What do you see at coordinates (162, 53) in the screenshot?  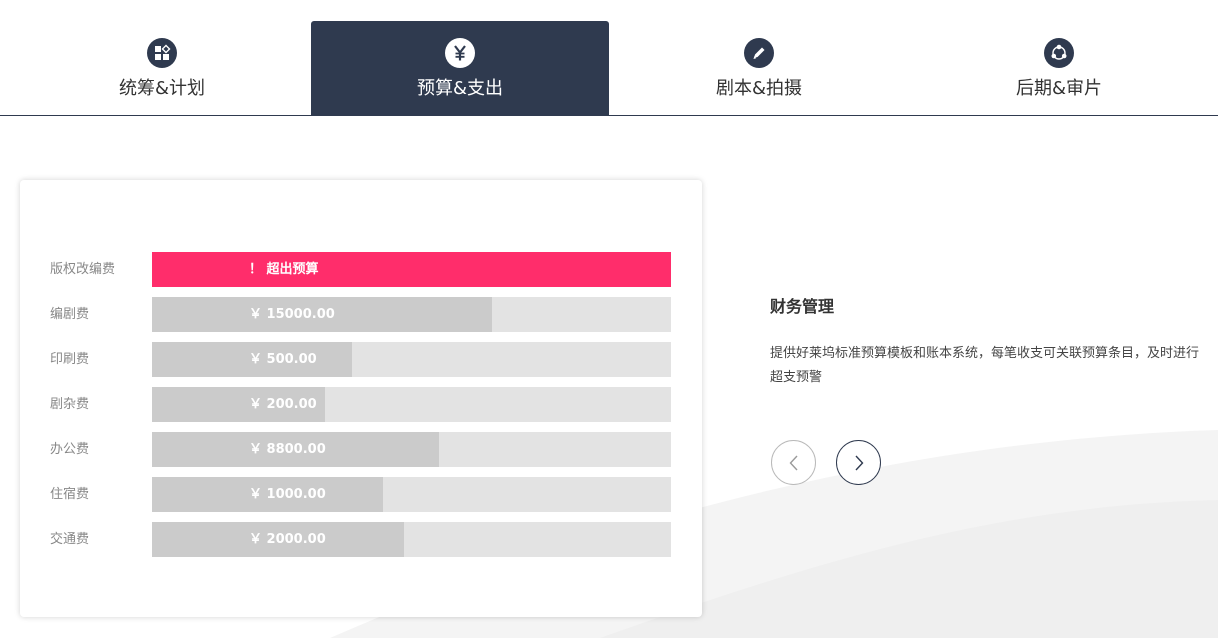 I see `grid-shapes-icon` at bounding box center [162, 53].